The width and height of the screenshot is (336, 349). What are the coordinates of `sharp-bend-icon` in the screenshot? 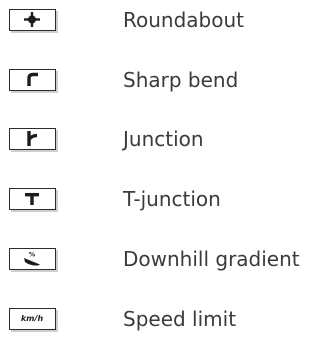 It's located at (32, 80).